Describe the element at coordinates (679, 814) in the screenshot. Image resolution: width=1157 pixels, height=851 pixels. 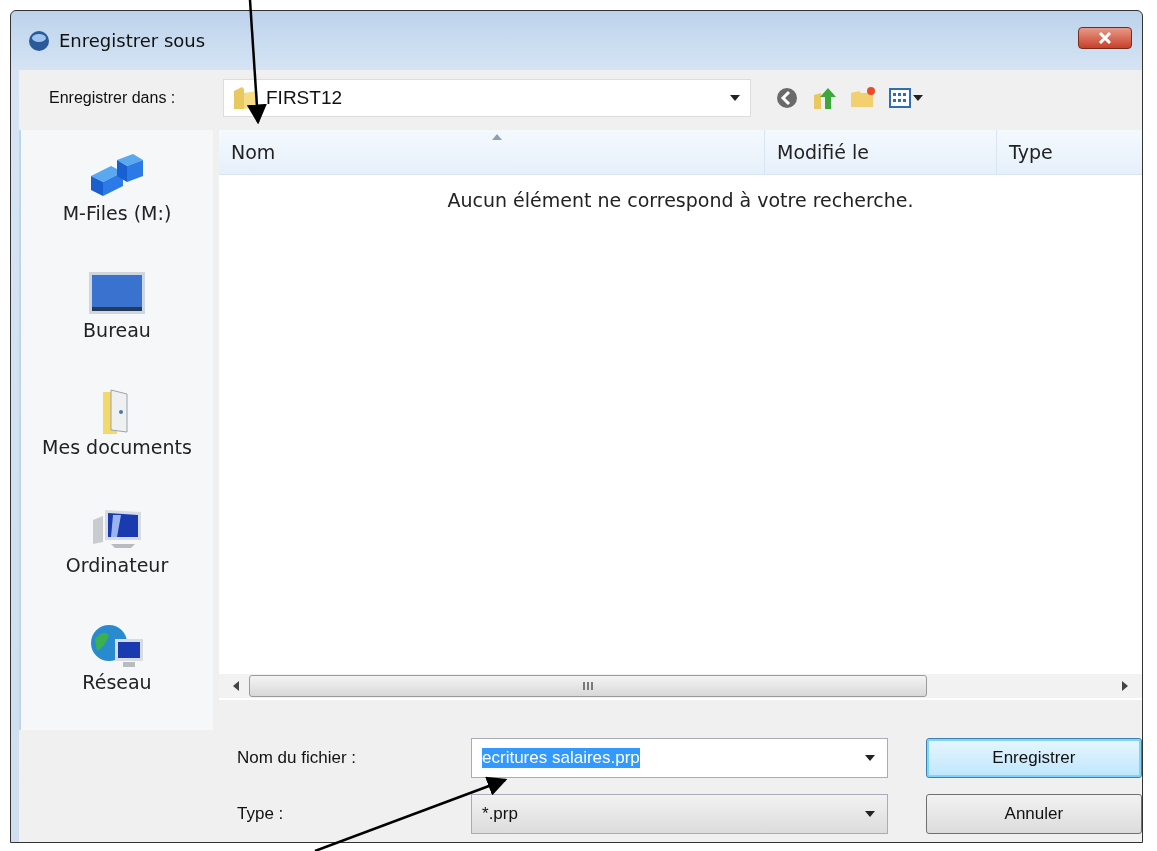
I see `file-type-dropdown: *.prp` at that location.